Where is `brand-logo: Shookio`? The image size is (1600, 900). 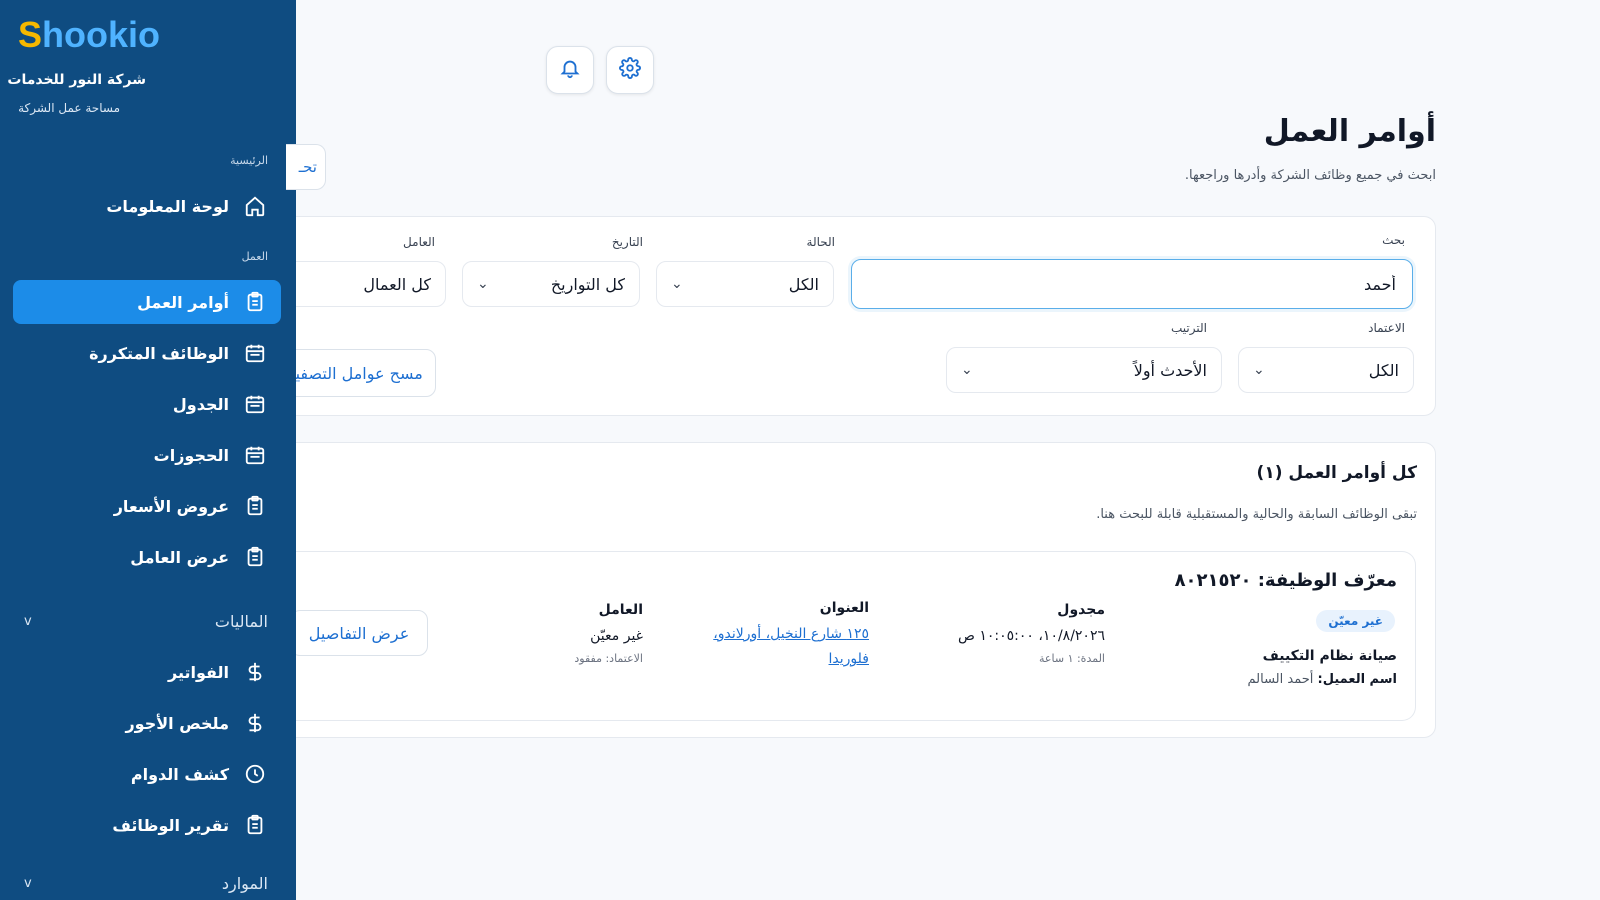
brand-logo: Shookio is located at coordinates (89, 35).